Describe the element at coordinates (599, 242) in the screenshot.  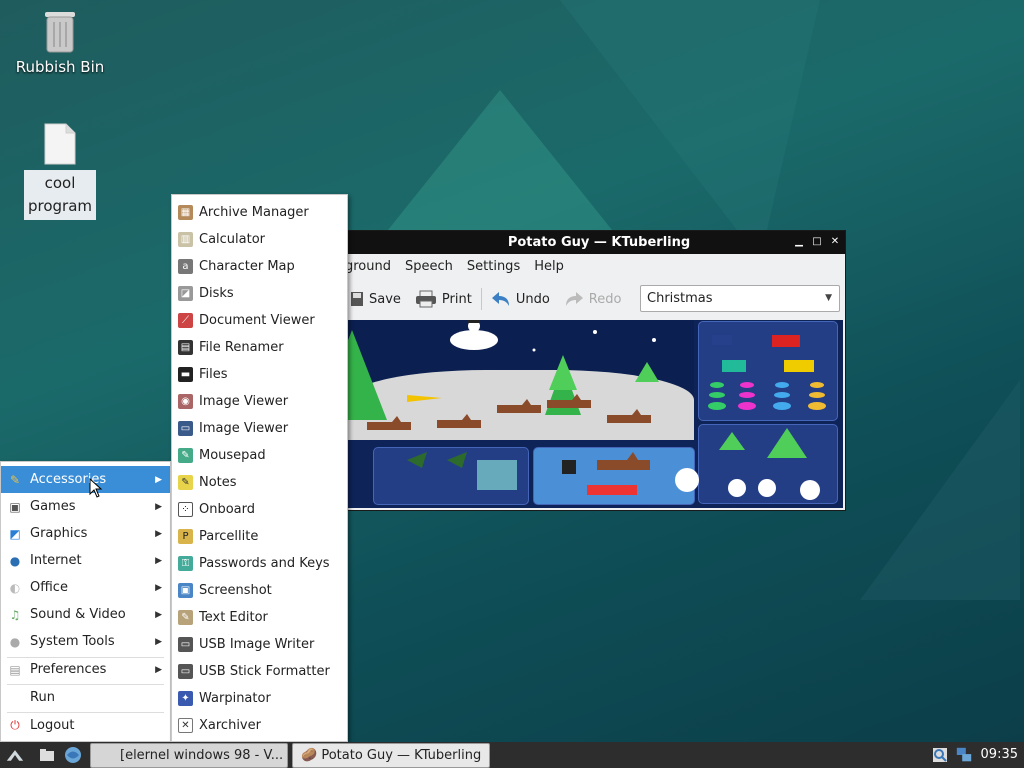
I see `window-title: Potato Guy — KTuberling` at that location.